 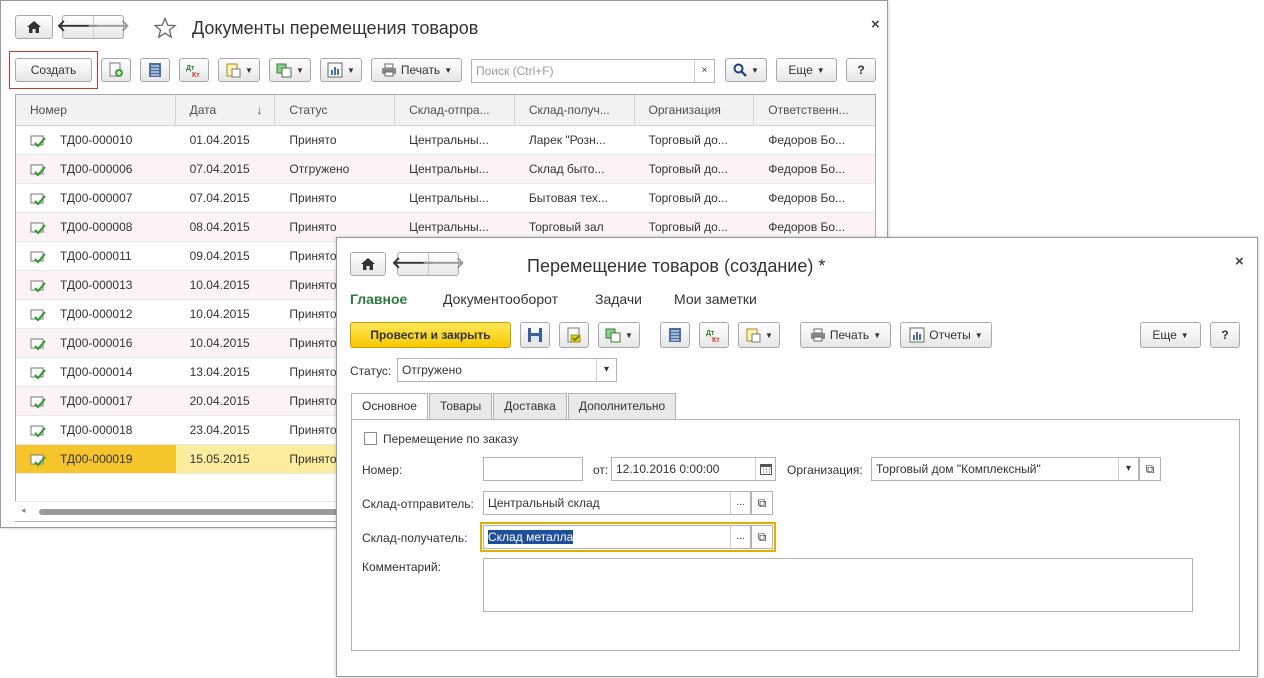 I want to click on forward-button: 🡒, so click(x=108, y=27).